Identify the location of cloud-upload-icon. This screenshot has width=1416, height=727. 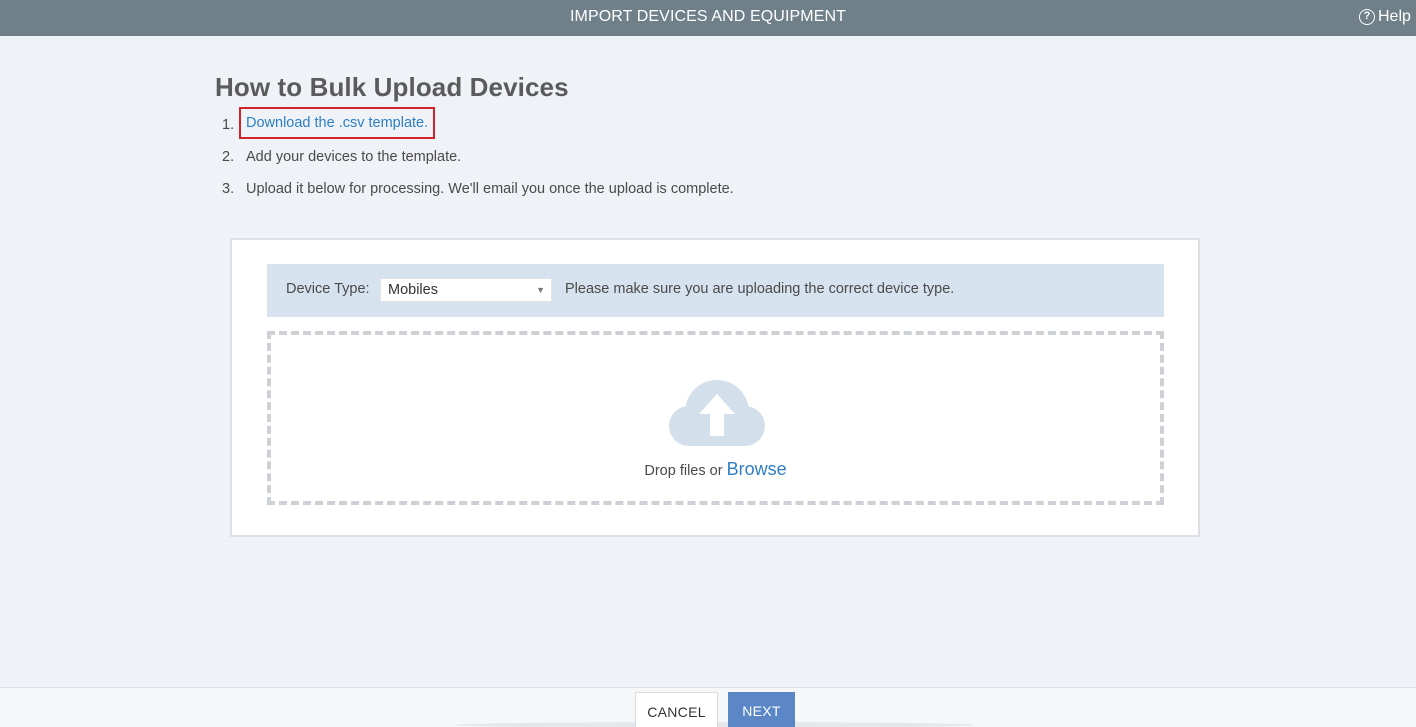
(717, 413).